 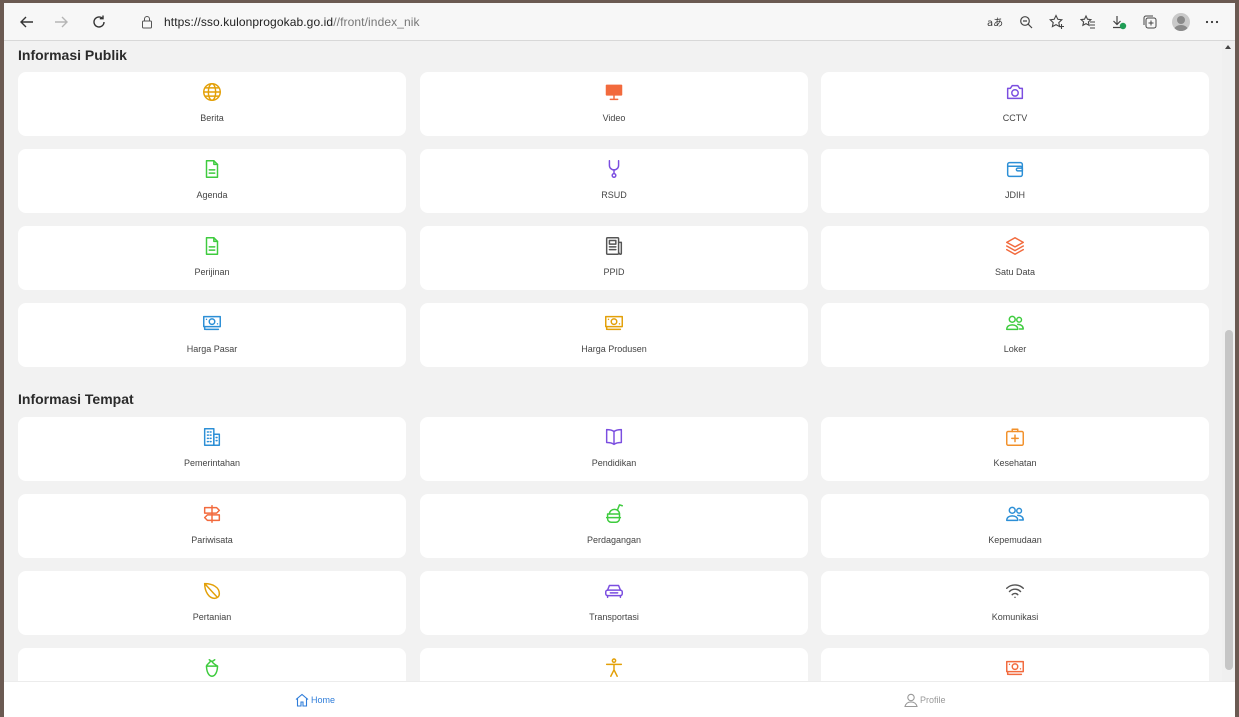 I want to click on menu-card-loker: Loker, so click(x=1015, y=335).